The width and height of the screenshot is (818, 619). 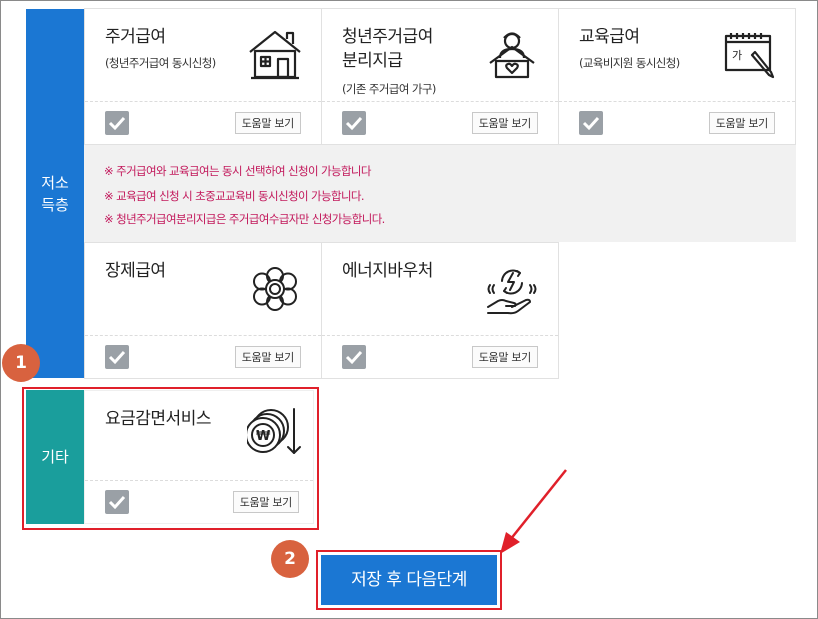 I want to click on house-icon, so click(x=275, y=55).